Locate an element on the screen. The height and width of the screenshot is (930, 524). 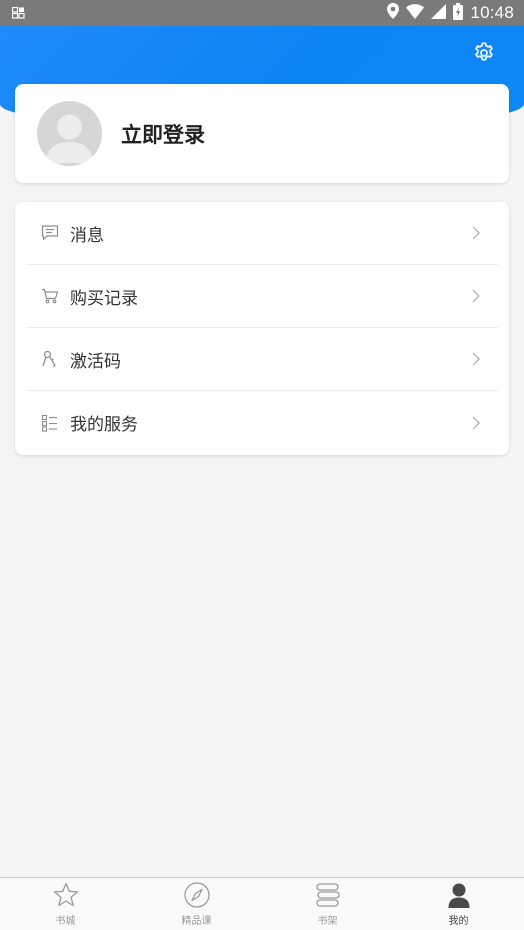
bookshelf-icon is located at coordinates (328, 895).